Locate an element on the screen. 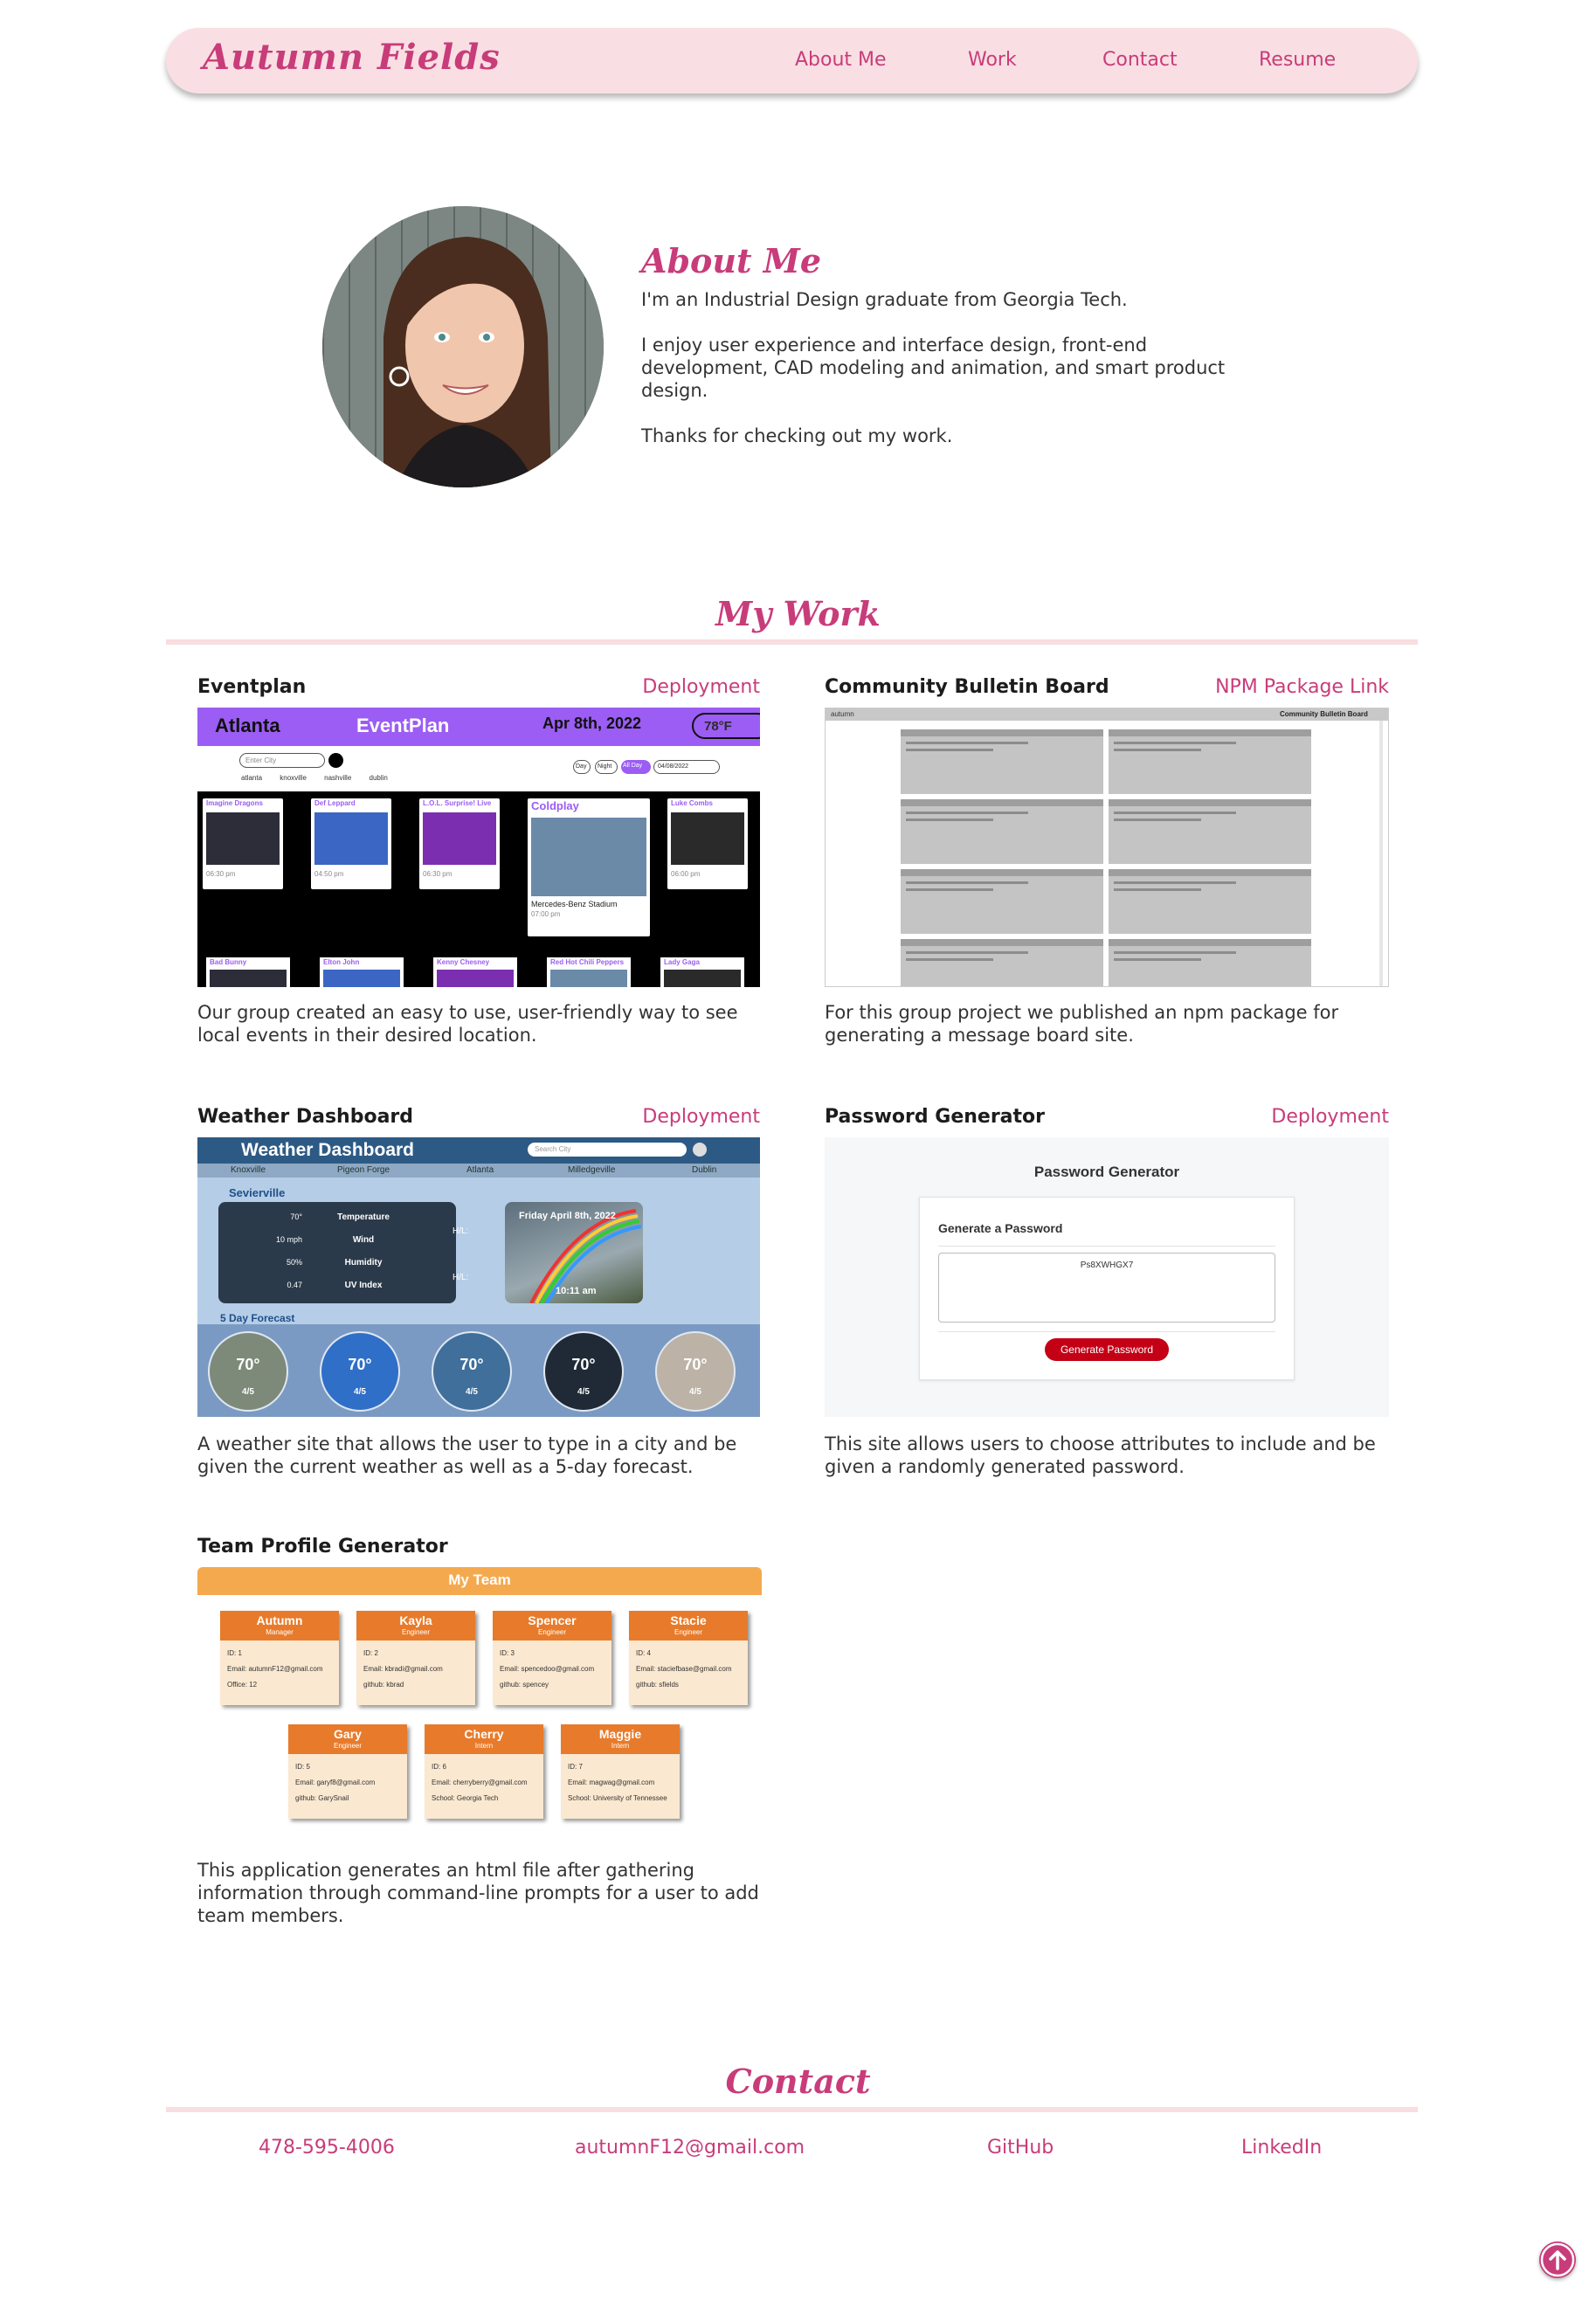 The height and width of the screenshot is (2314, 1596). event-name: Bad Bunny is located at coordinates (228, 962).